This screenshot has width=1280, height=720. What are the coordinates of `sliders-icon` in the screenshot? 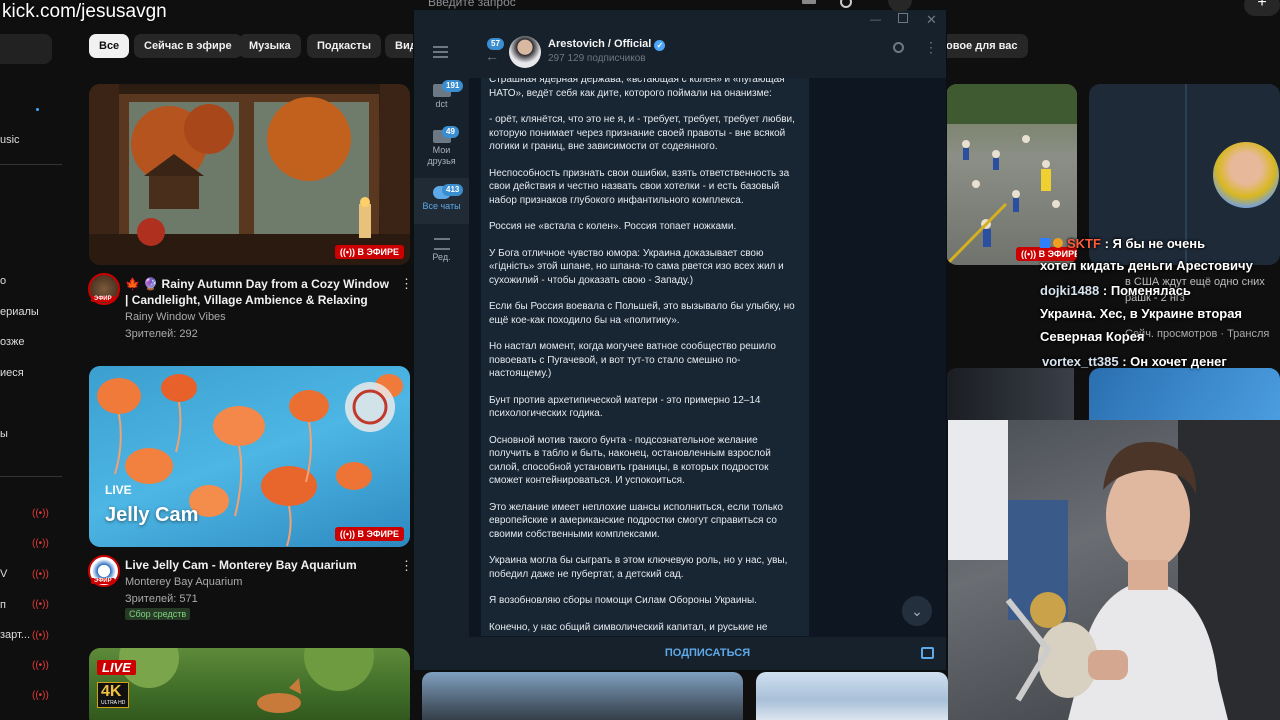 It's located at (441, 244).